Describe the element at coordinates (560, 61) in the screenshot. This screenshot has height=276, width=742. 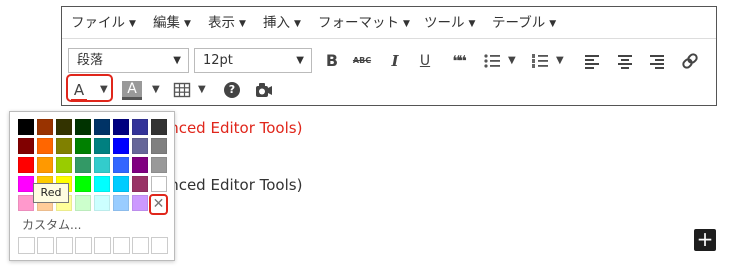
I see `numbered-list-dropdown: ▼` at that location.